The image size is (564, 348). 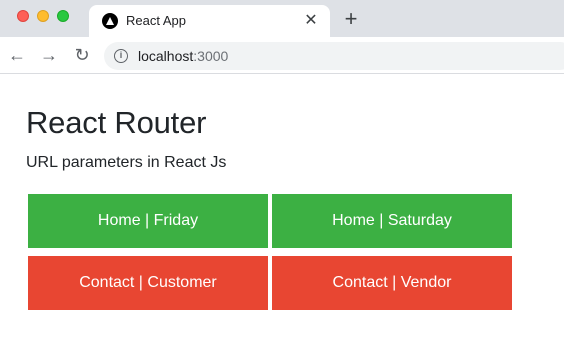 I want to click on address-bar: i localhost:3000, so click(x=334, y=56).